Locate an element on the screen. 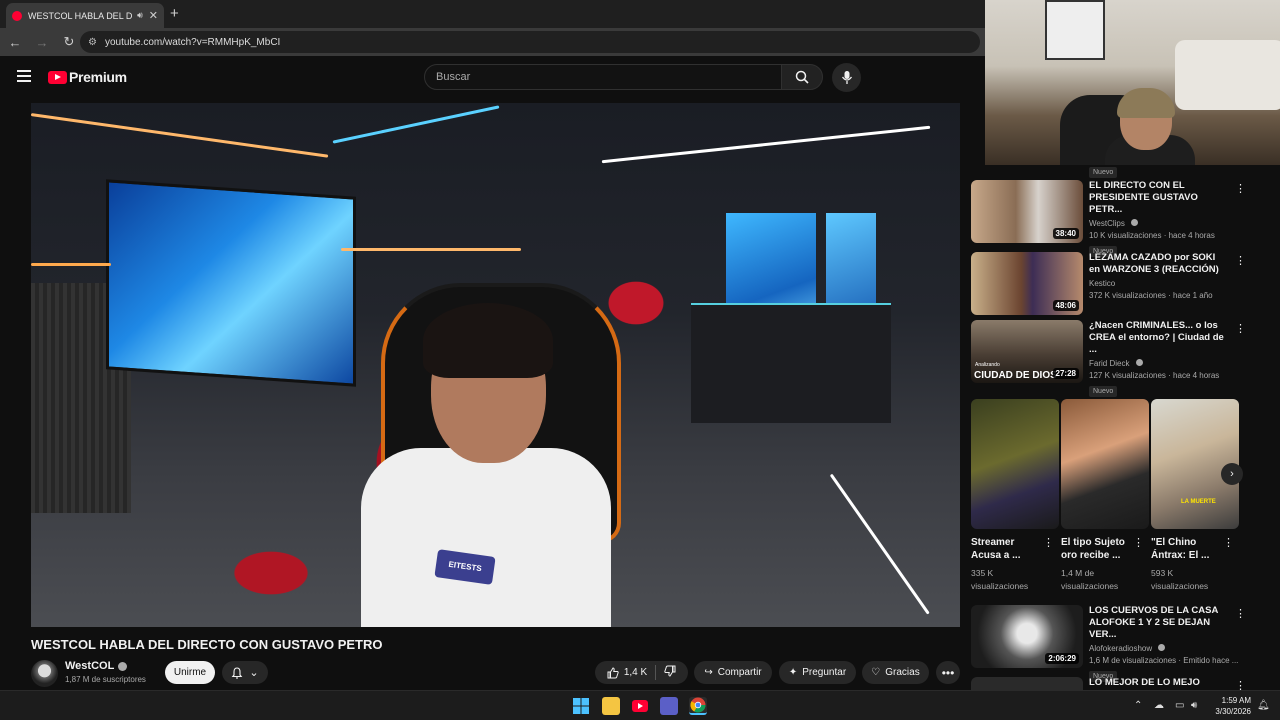 The height and width of the screenshot is (720, 1280). video-thumbnail is located at coordinates (1027, 683).